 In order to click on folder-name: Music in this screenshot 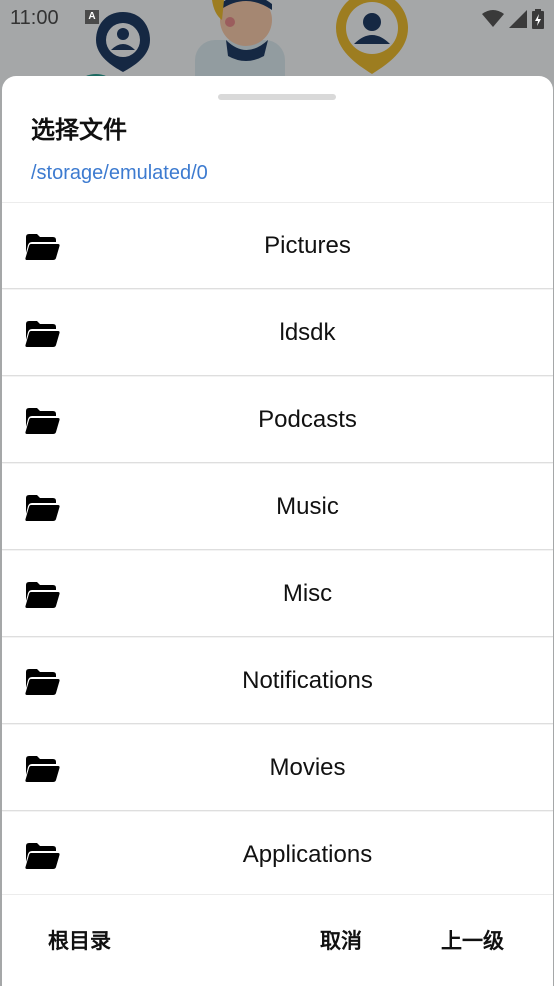, I will do `click(307, 506)`.